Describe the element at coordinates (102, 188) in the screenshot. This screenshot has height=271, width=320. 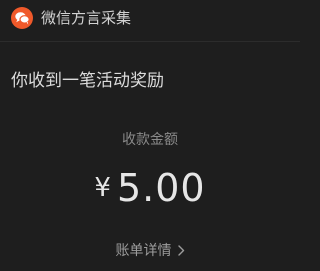
I see `currency-symbol: ¥` at that location.